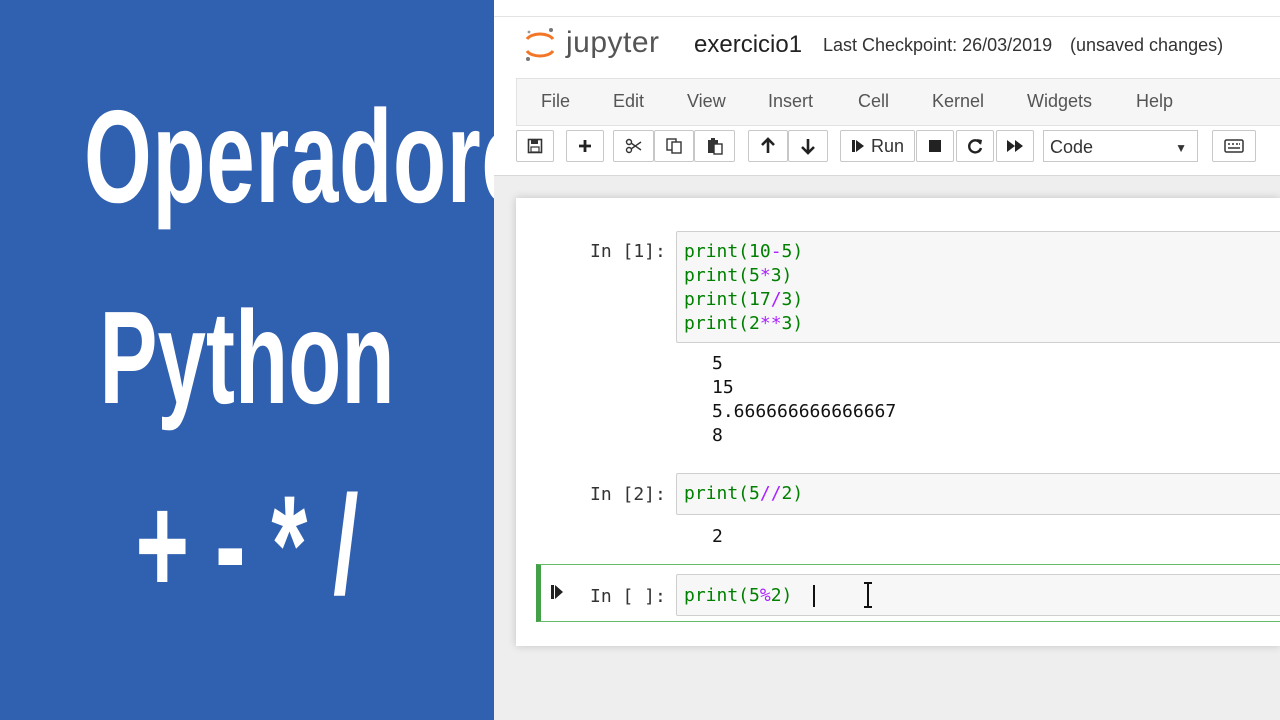 This screenshot has width=1280, height=720. Describe the element at coordinates (814, 596) in the screenshot. I see `text-cursor` at that location.